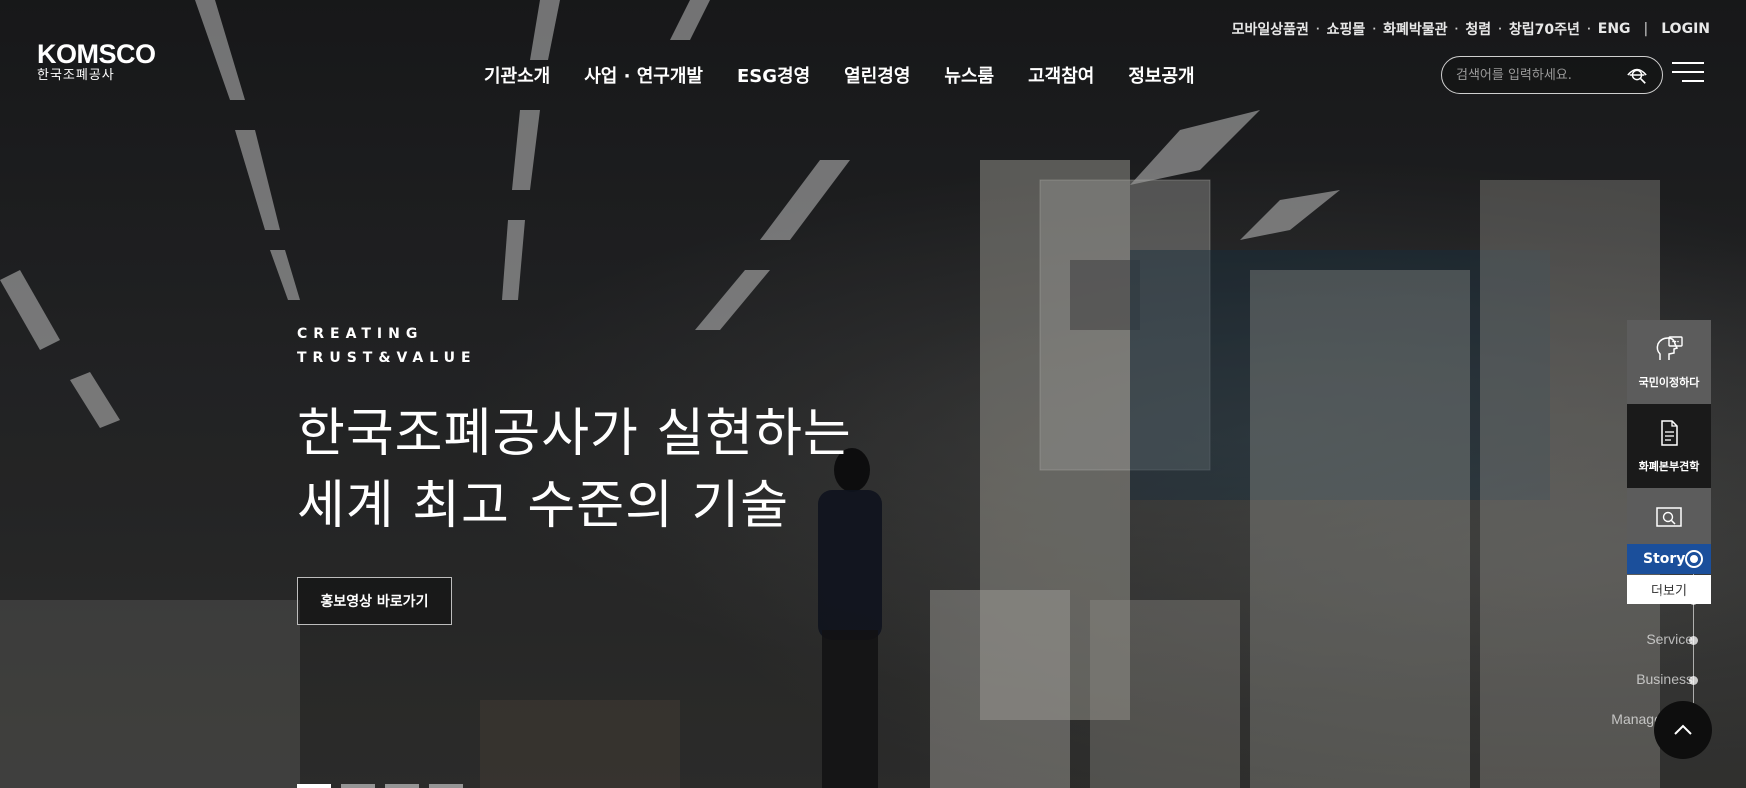  What do you see at coordinates (1346, 29) in the screenshot?
I see `util-link-shopping-mall: 쇼핑몰` at bounding box center [1346, 29].